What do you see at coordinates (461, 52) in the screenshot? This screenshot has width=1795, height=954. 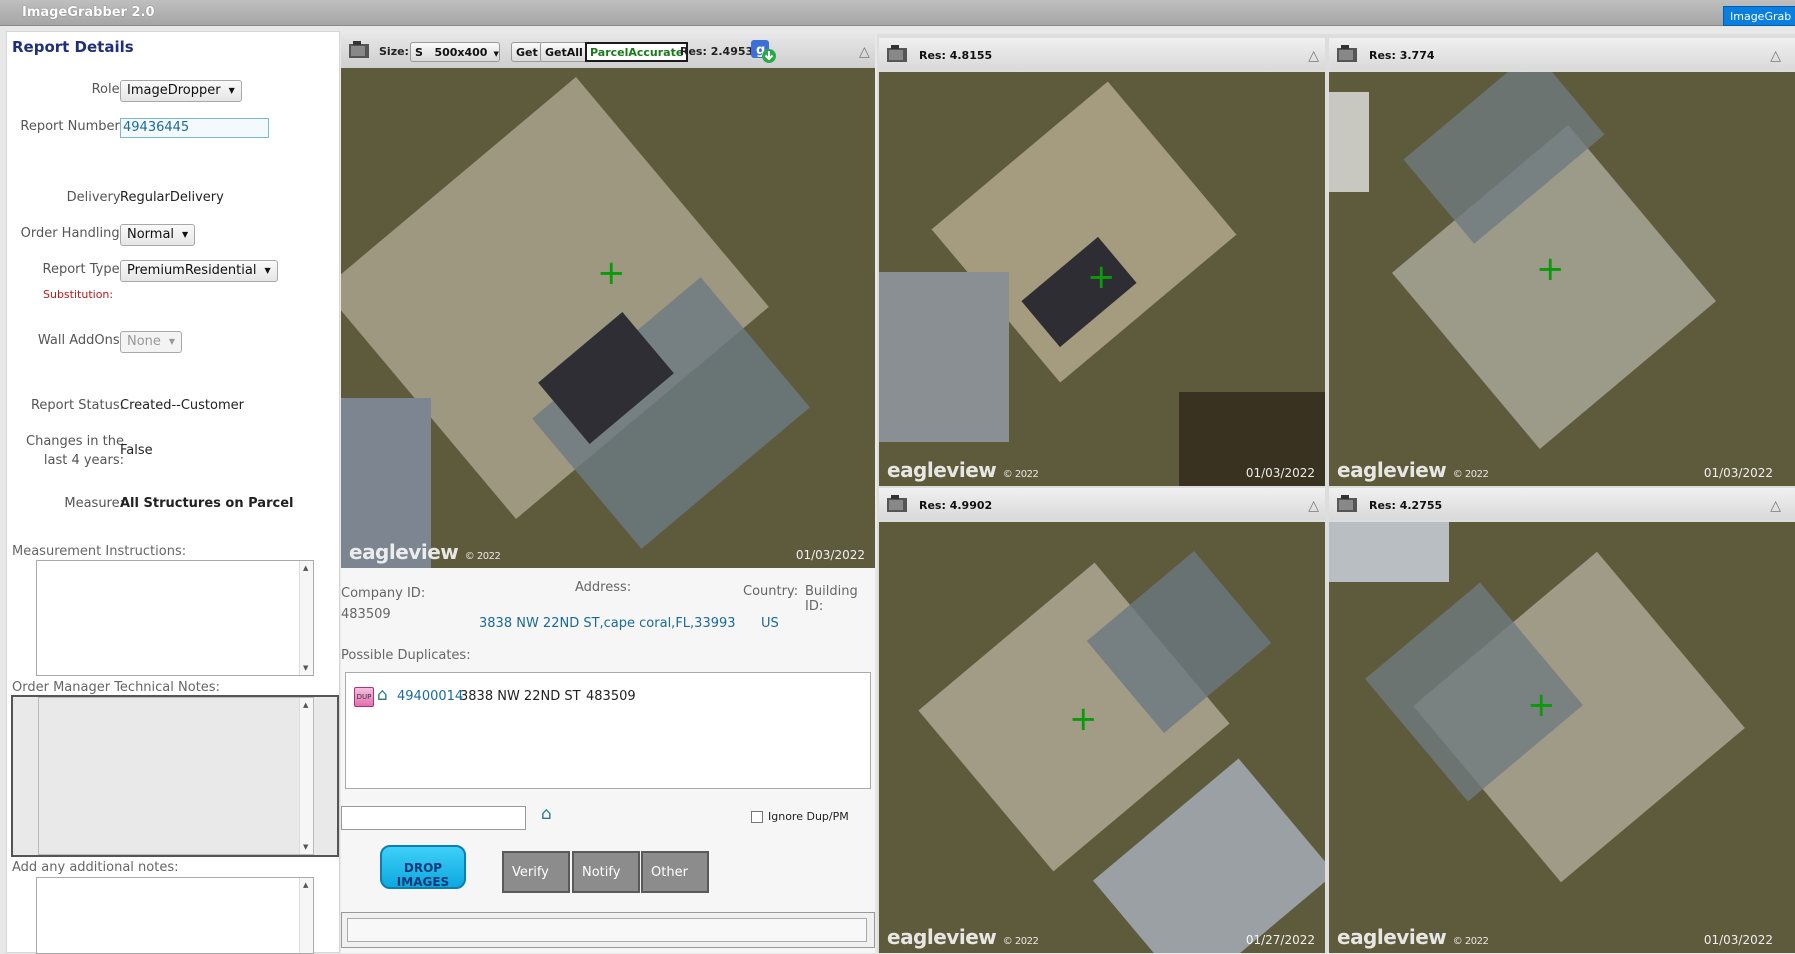 I see `size-value: 500x400` at bounding box center [461, 52].